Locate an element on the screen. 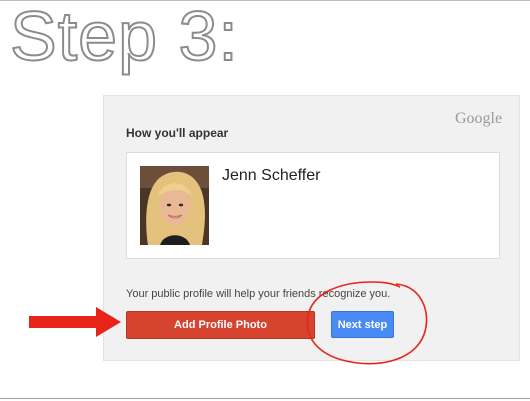 The width and height of the screenshot is (530, 401). profile-name: Jenn Scheffer is located at coordinates (271, 175).